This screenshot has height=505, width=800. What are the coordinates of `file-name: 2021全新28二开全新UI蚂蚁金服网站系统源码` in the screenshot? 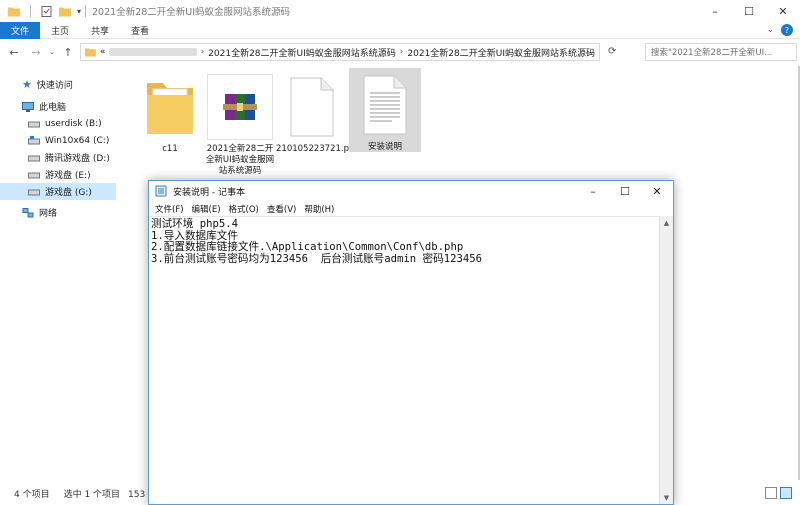 It's located at (240, 160).